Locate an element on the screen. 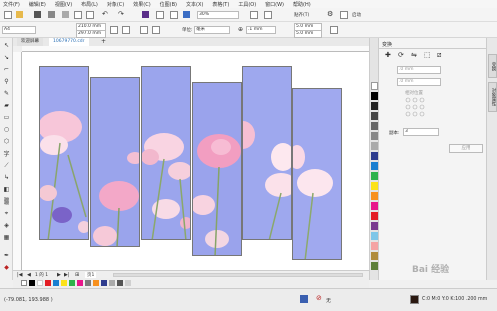 Image resolution: width=497 pixels, height=311 pixels. publish-pdf-icon is located at coordinates (186, 14).